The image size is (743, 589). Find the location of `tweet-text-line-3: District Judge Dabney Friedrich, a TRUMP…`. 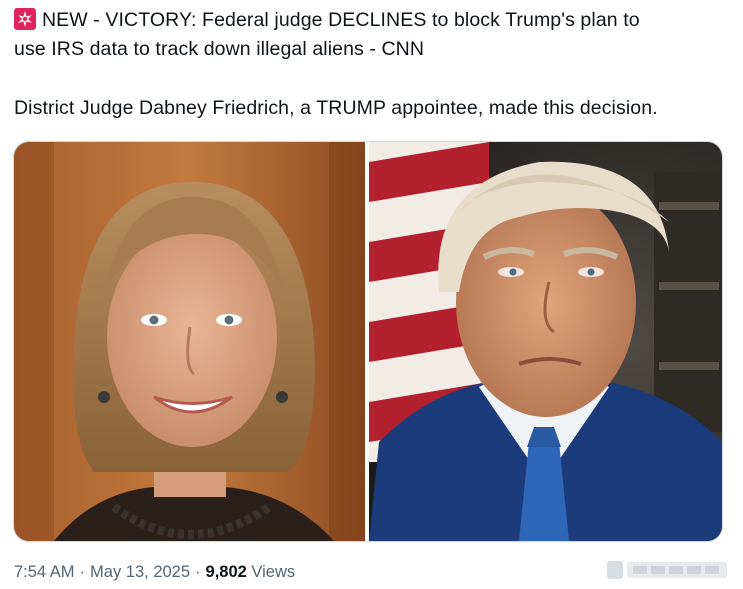

tweet-text-line-3: District Judge Dabney Friedrich, a TRUMP… is located at coordinates (336, 108).